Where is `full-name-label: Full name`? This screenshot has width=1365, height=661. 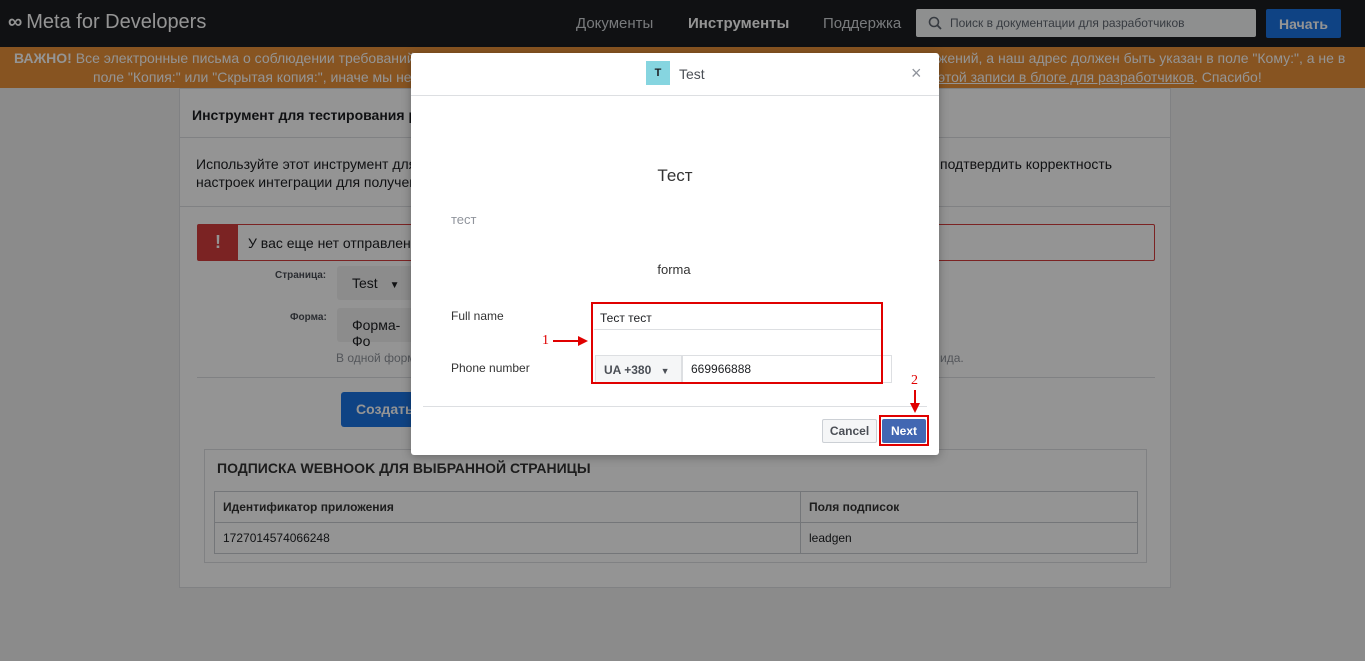 full-name-label: Full name is located at coordinates (477, 316).